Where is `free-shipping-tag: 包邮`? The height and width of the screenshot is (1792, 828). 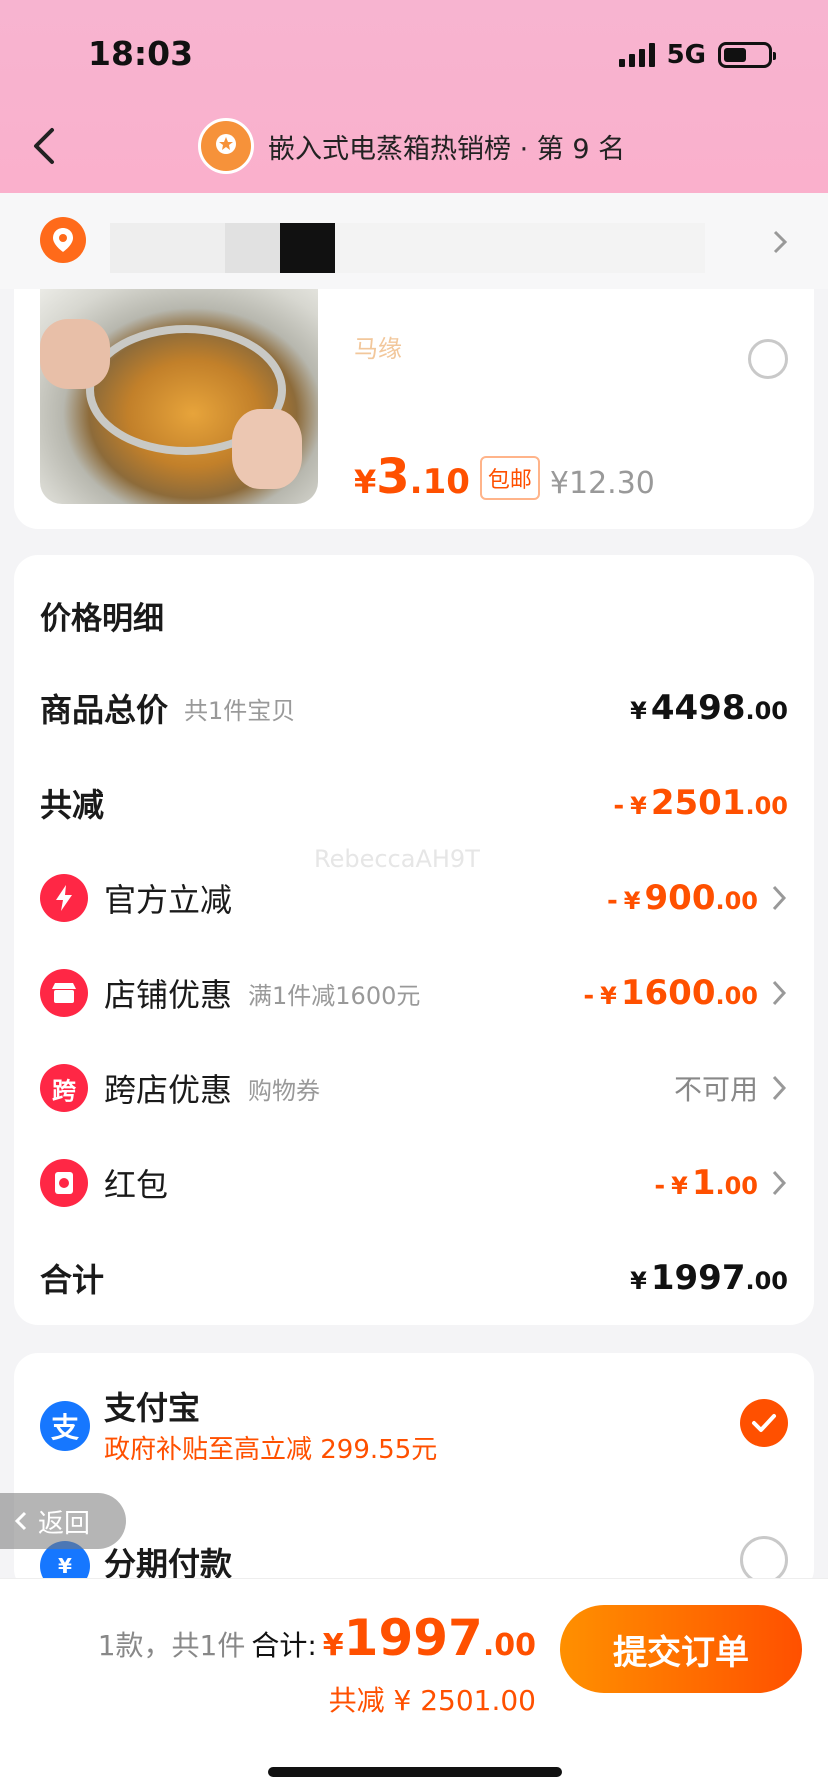
free-shipping-tag: 包邮 is located at coordinates (509, 478).